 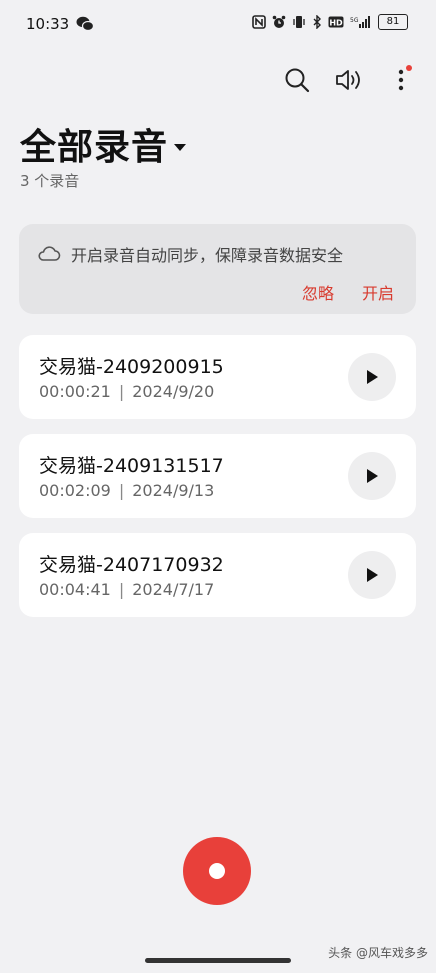 I want to click on page-title: 全部录音, so click(x=94, y=147).